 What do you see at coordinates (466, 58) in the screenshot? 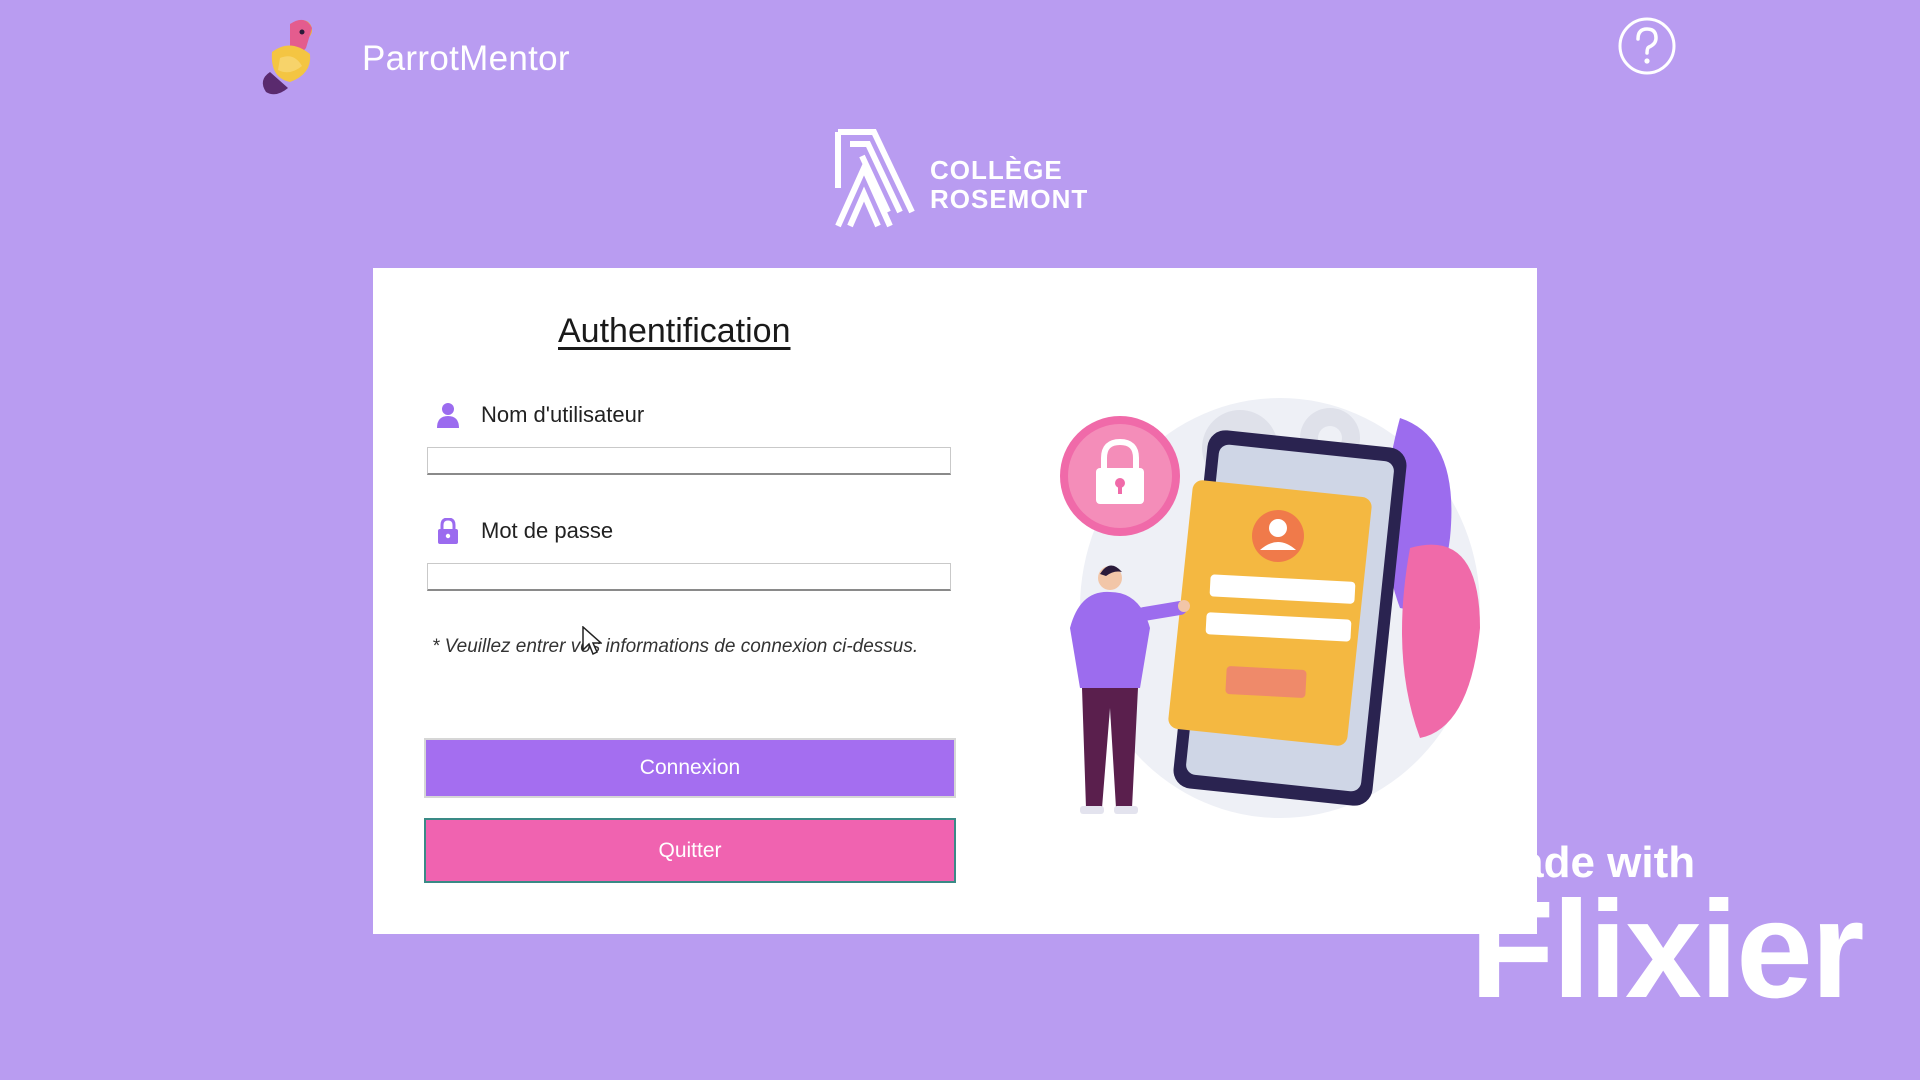
I see `app-name: ParrotMentor` at bounding box center [466, 58].